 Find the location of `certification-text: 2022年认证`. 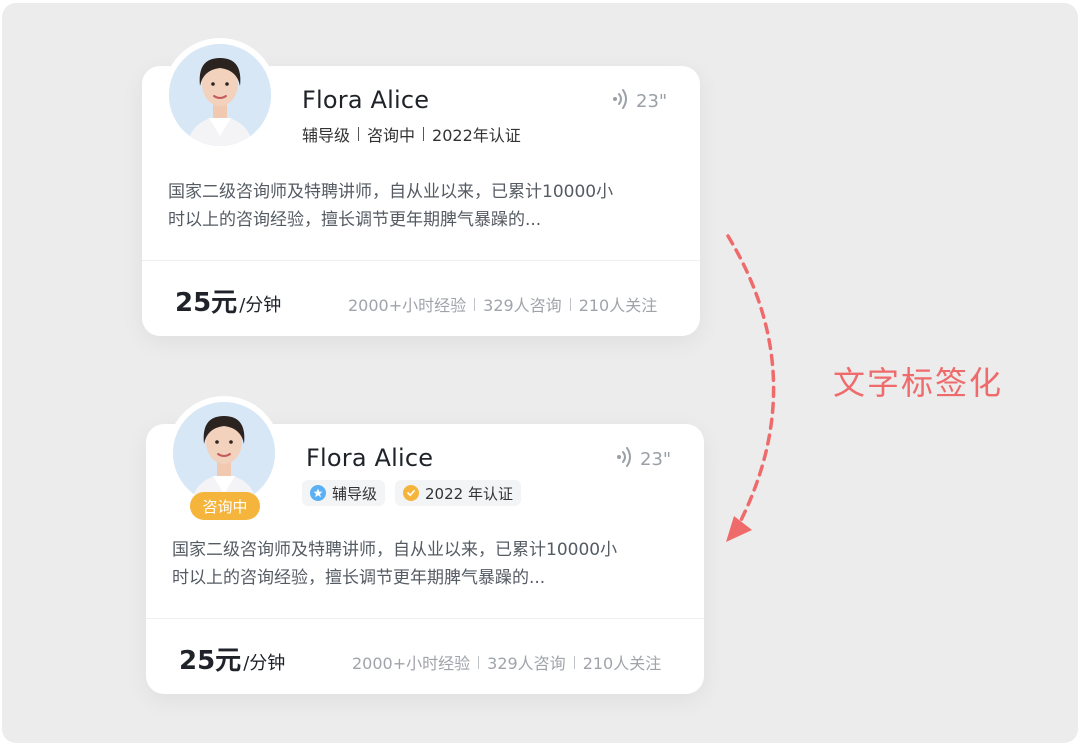

certification-text: 2022年认证 is located at coordinates (476, 135).